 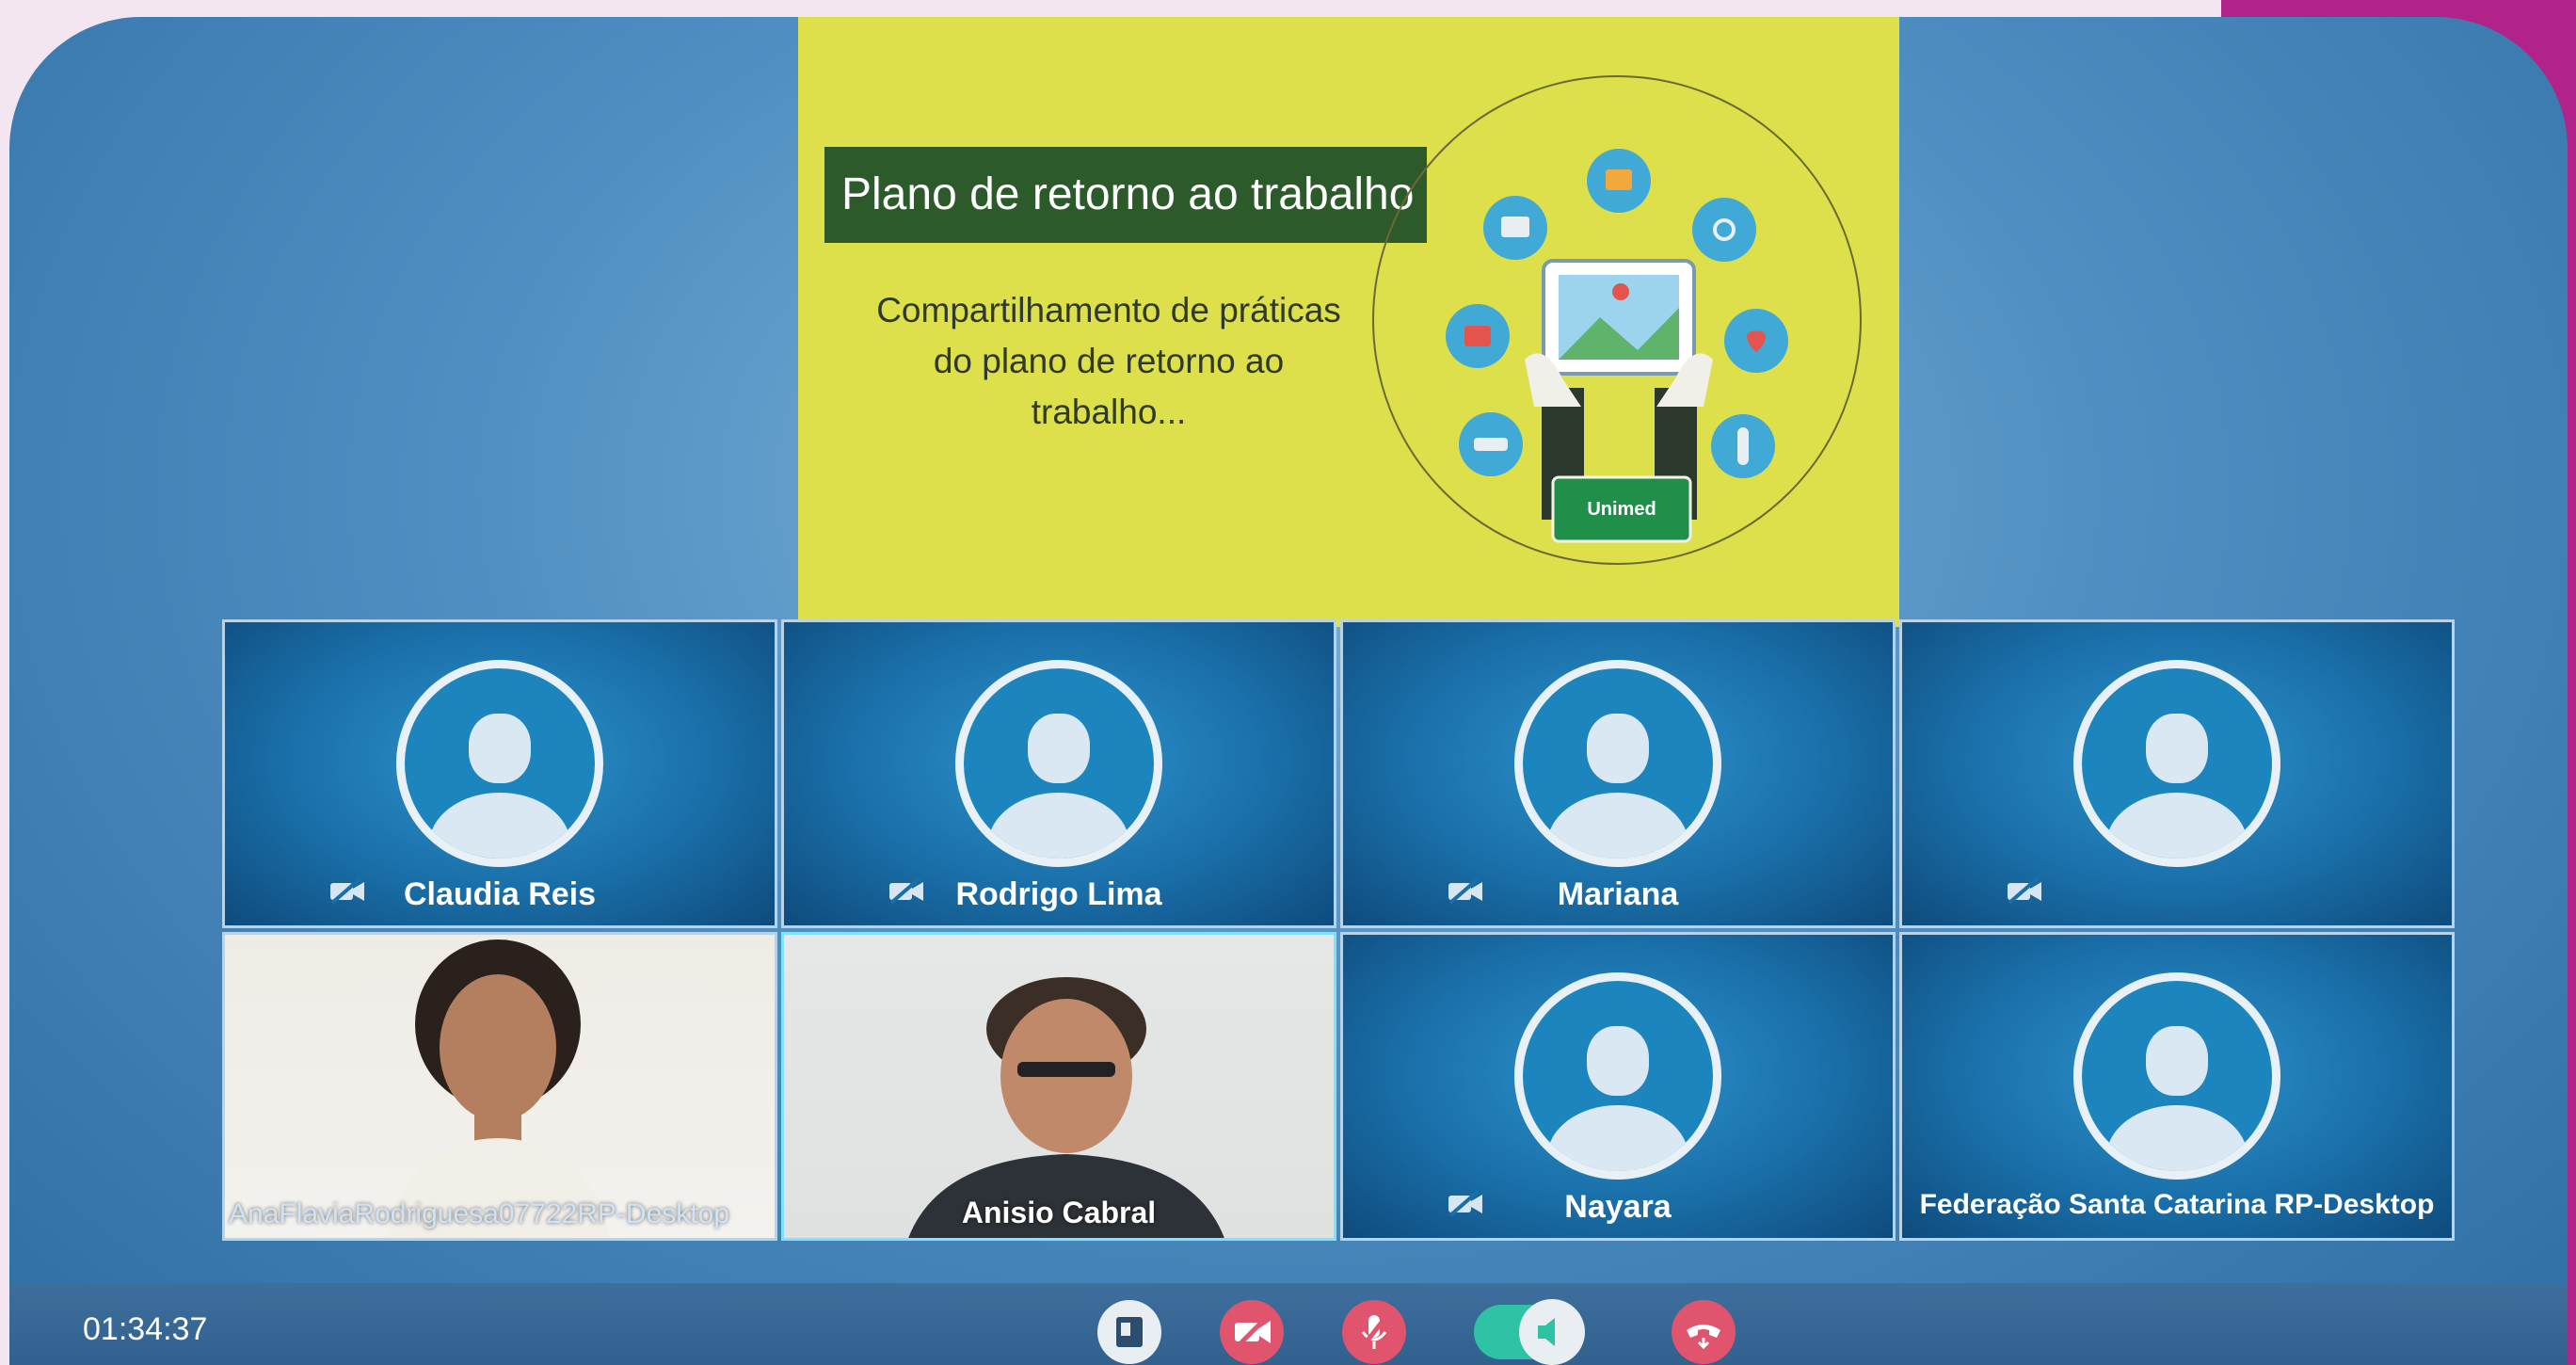 I want to click on camera-toggle-button, so click(x=1252, y=1332).